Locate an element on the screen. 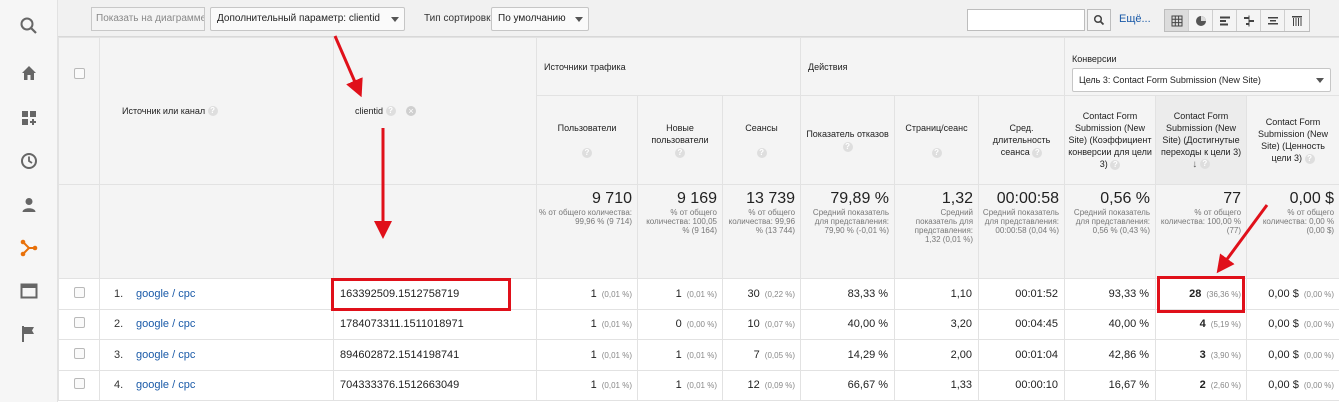  clientid-cell: 704333376.1512663049 is located at coordinates (435, 385).